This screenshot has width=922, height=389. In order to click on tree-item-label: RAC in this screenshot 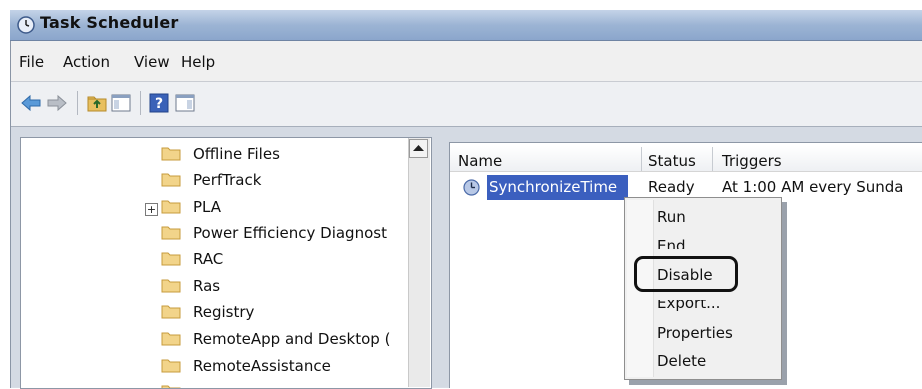, I will do `click(208, 259)`.